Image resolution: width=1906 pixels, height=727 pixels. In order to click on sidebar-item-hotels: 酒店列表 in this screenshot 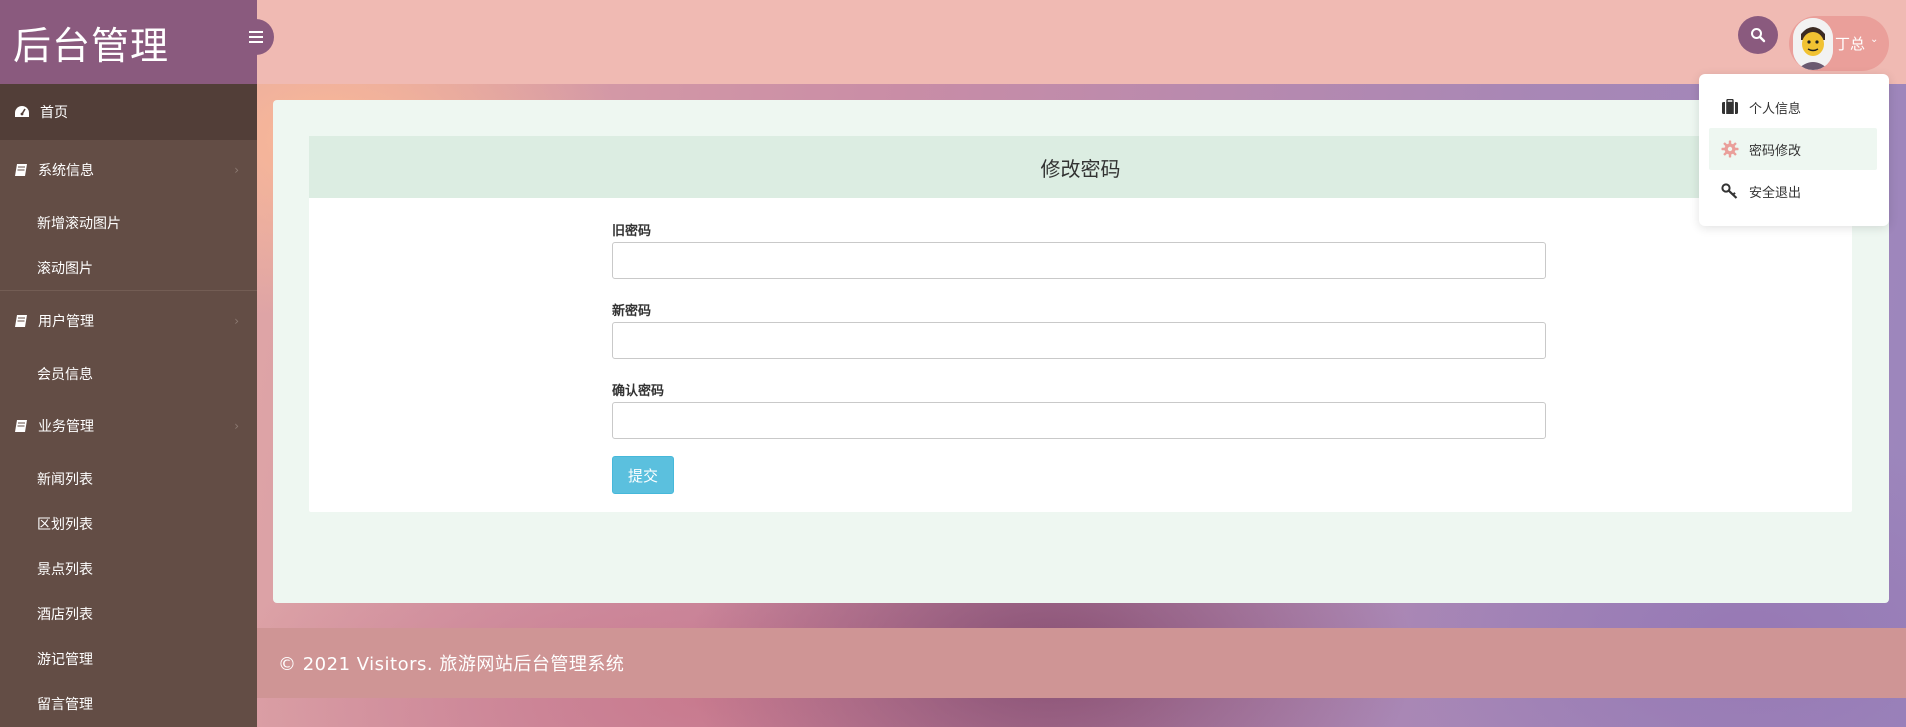, I will do `click(128, 613)`.